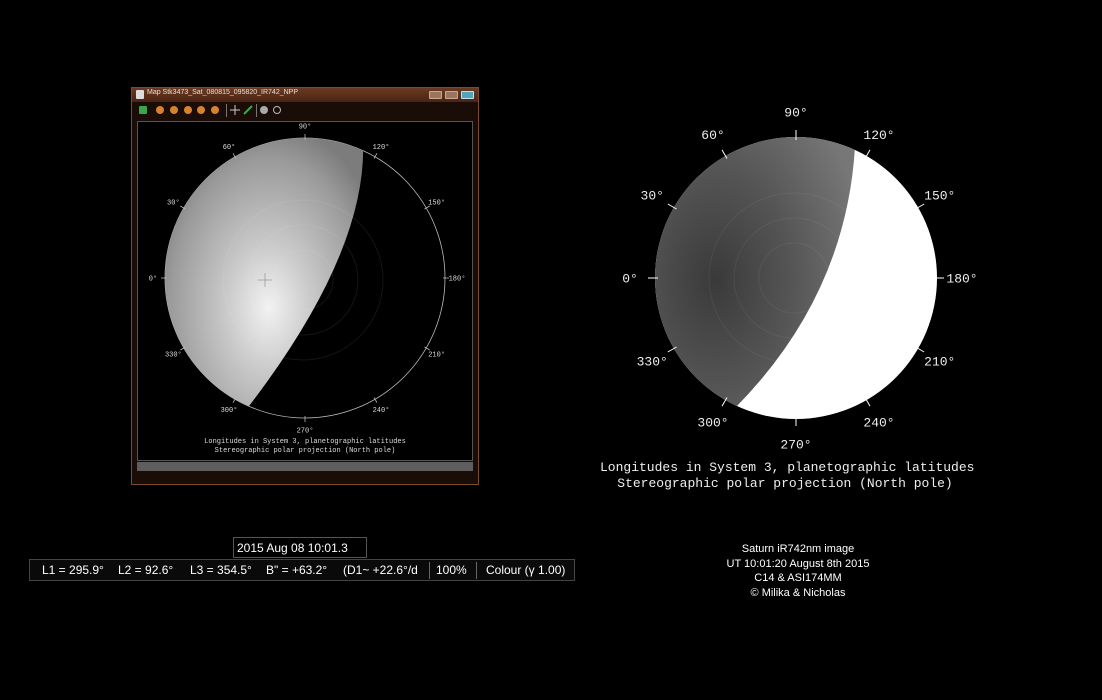 This screenshot has width=1102, height=700. I want to click on small-map-tick-label: 60°, so click(229, 147).